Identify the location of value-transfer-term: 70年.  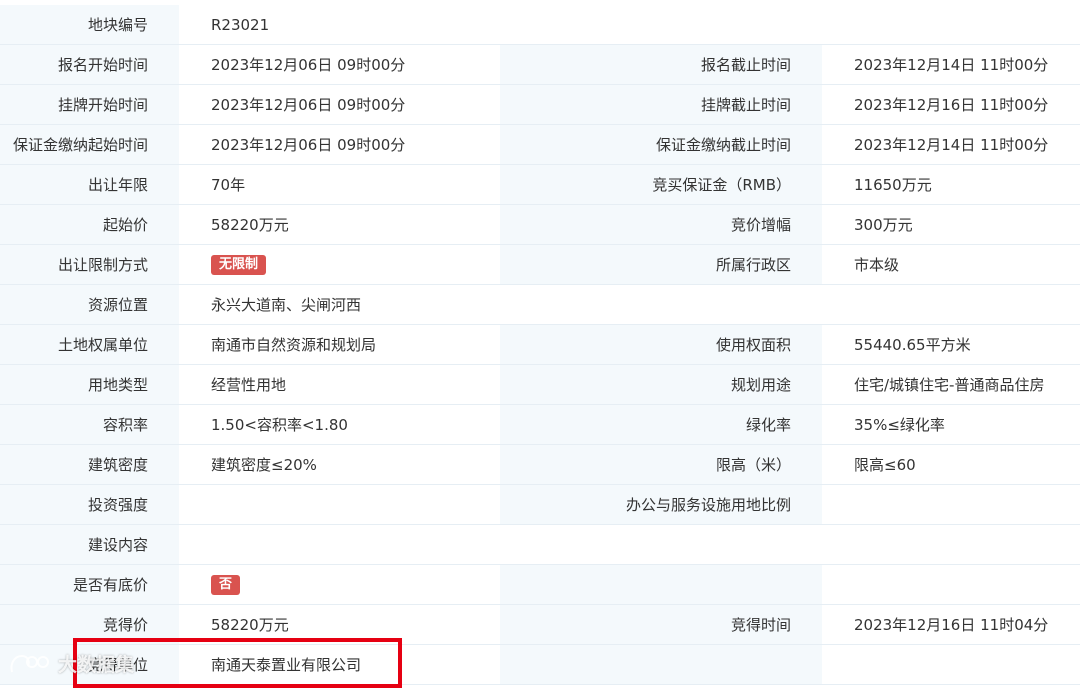
(339, 184).